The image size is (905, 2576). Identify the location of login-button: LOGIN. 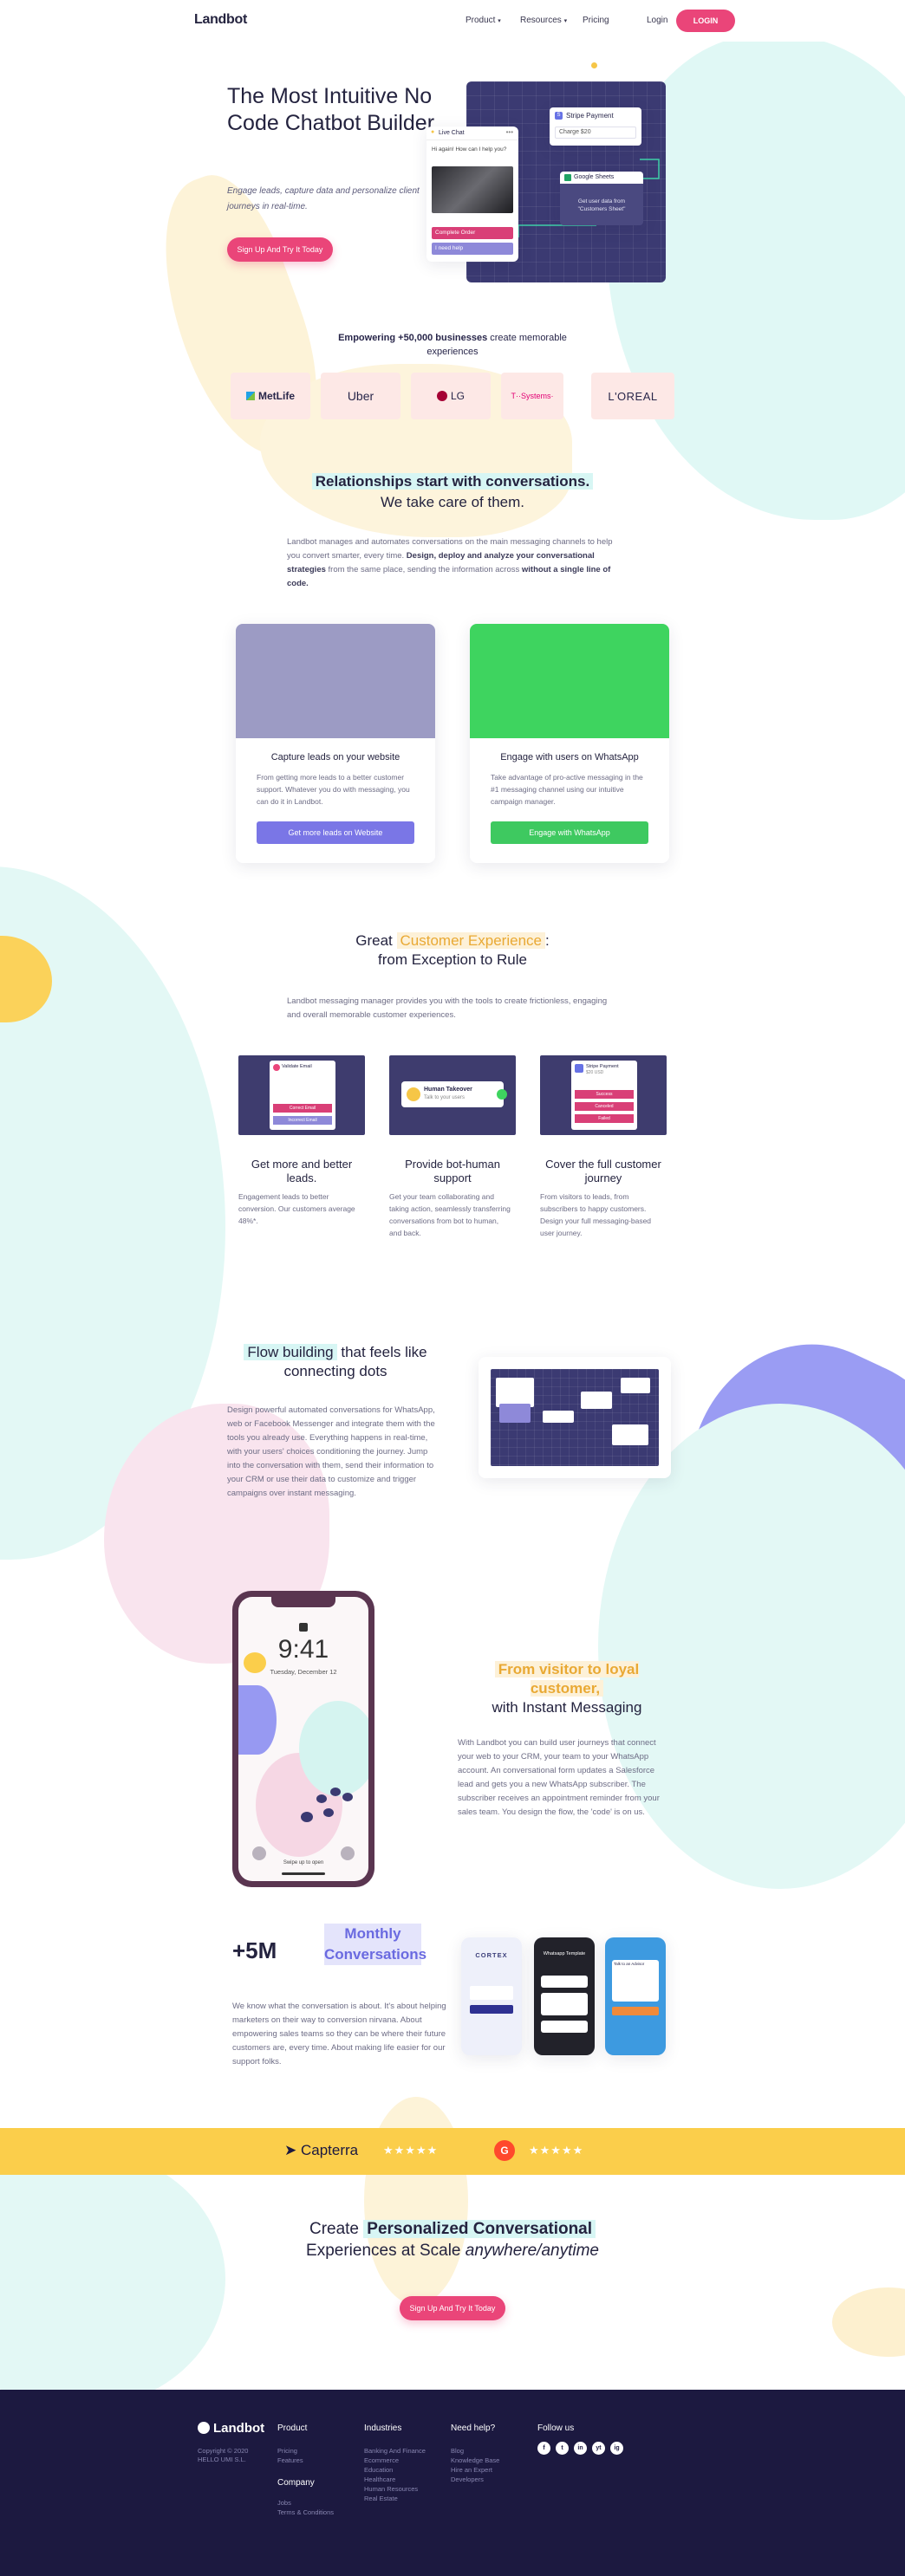
(705, 21).